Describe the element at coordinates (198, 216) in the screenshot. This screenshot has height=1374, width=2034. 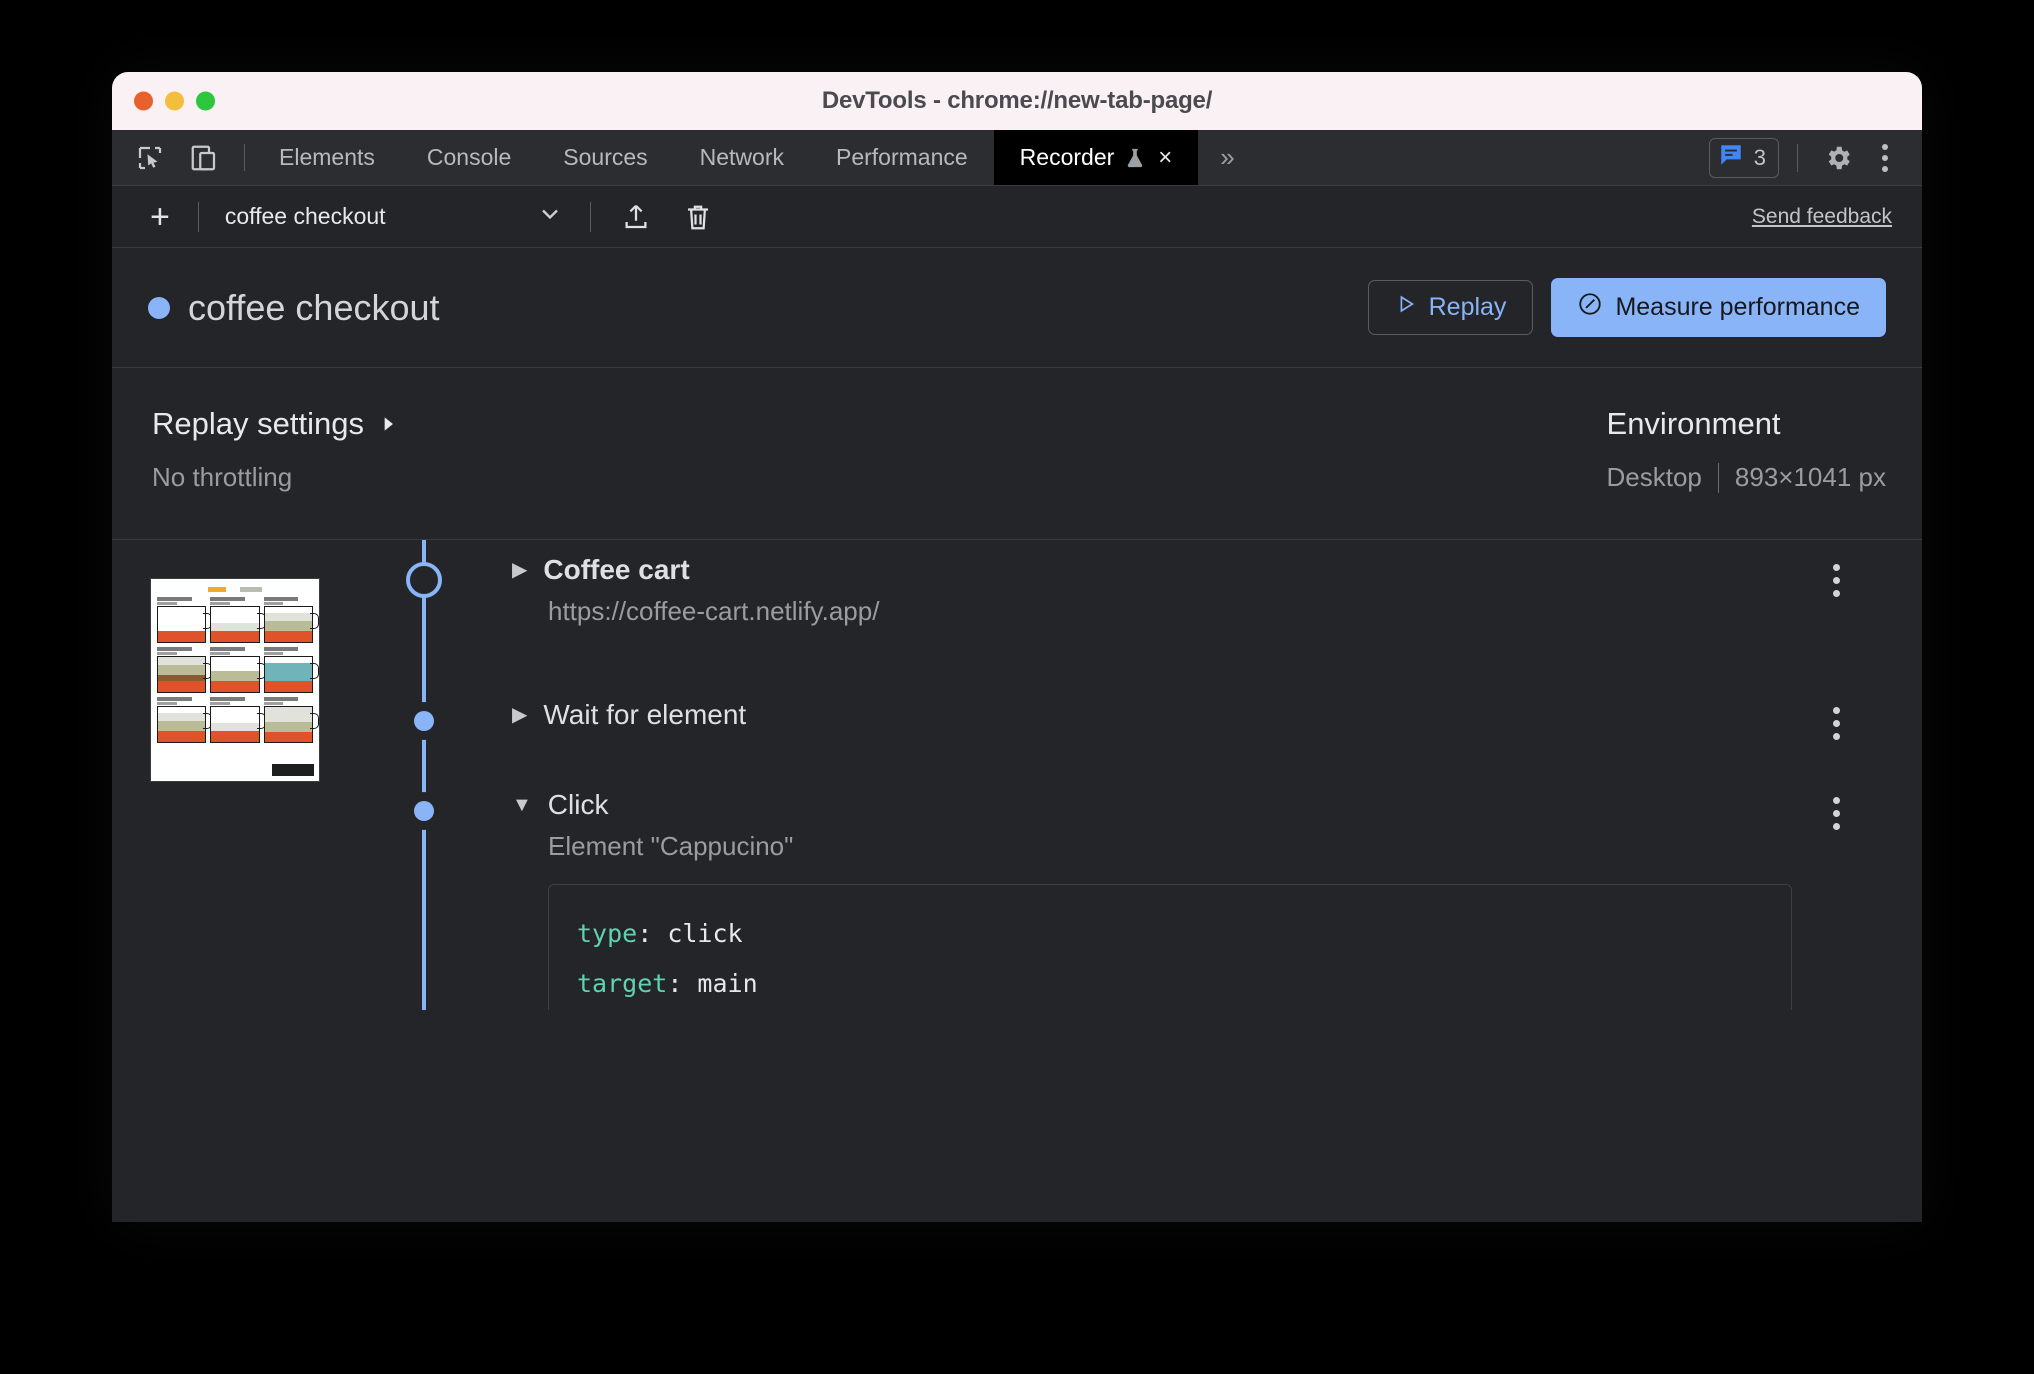
I see `toolbar-divider` at that location.